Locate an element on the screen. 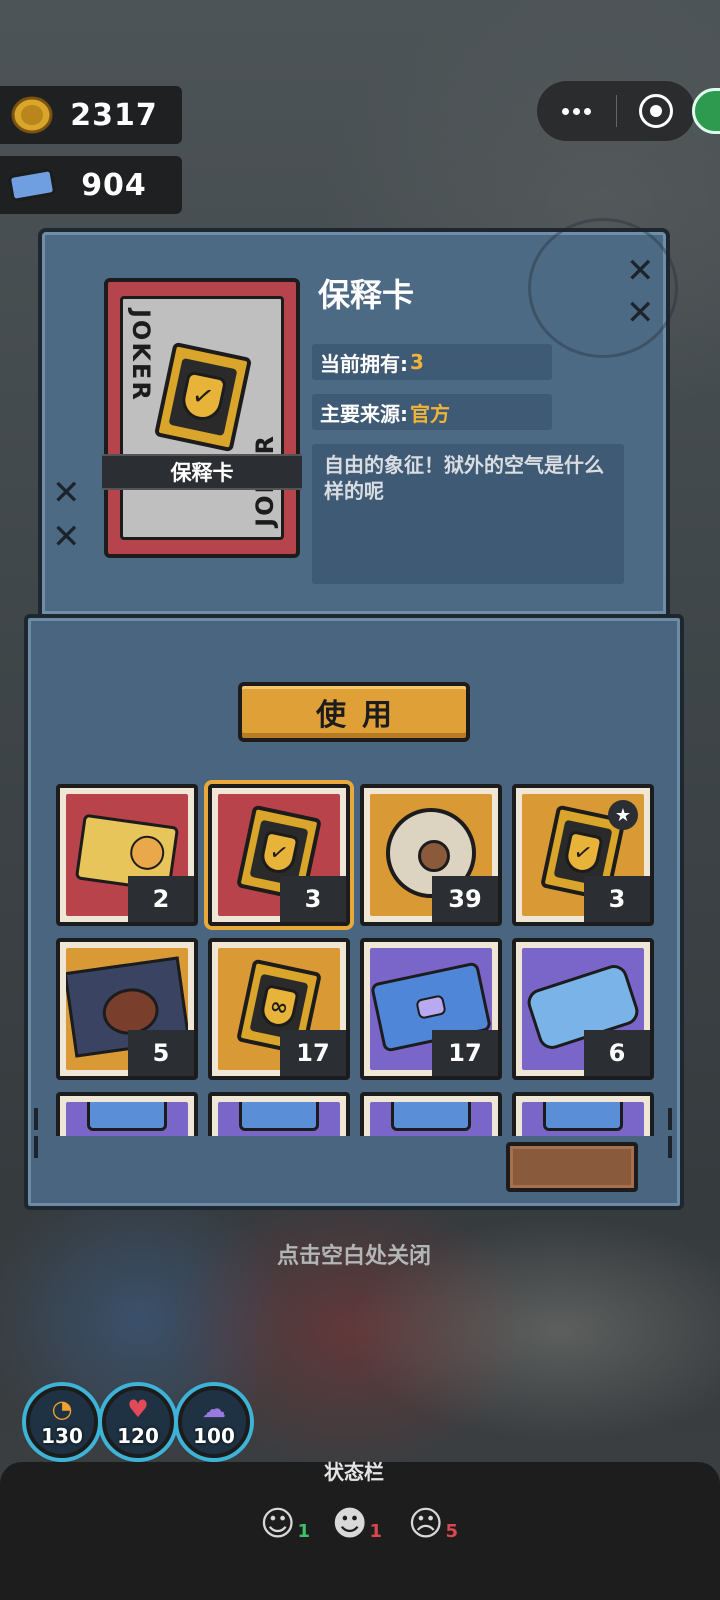 The image size is (720, 1600). mood-sleep: ☻ 1 is located at coordinates (357, 1524).